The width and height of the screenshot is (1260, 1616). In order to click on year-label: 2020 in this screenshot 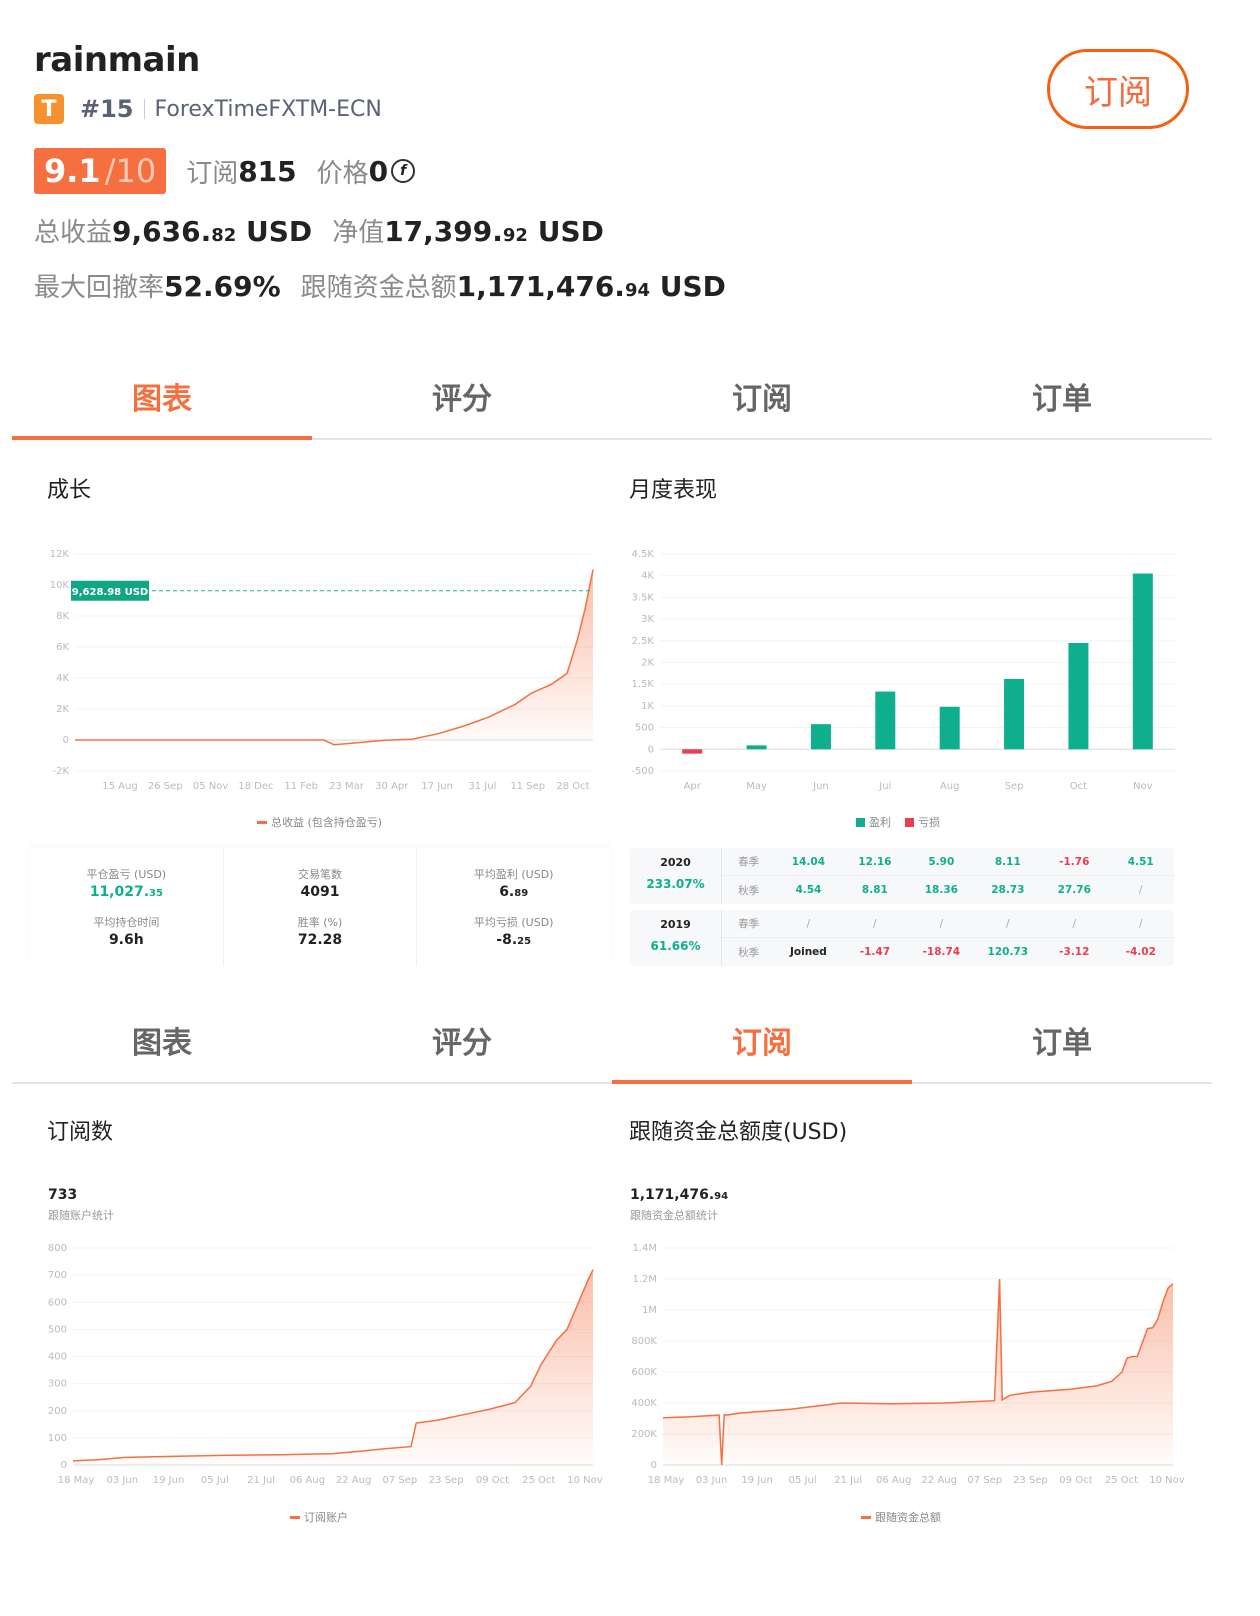, I will do `click(675, 862)`.